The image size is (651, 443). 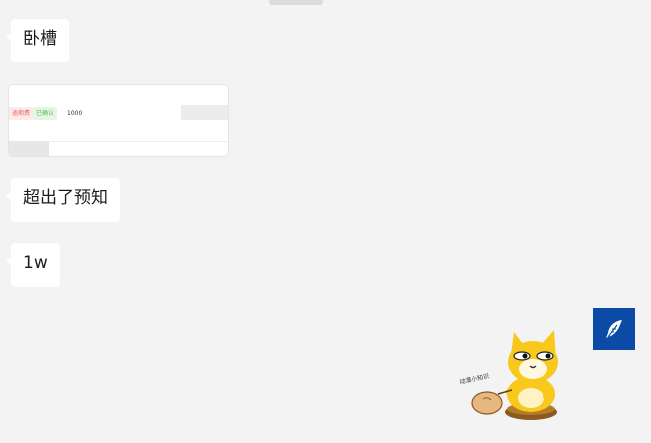 I want to click on blurred-region, so click(x=204, y=112).